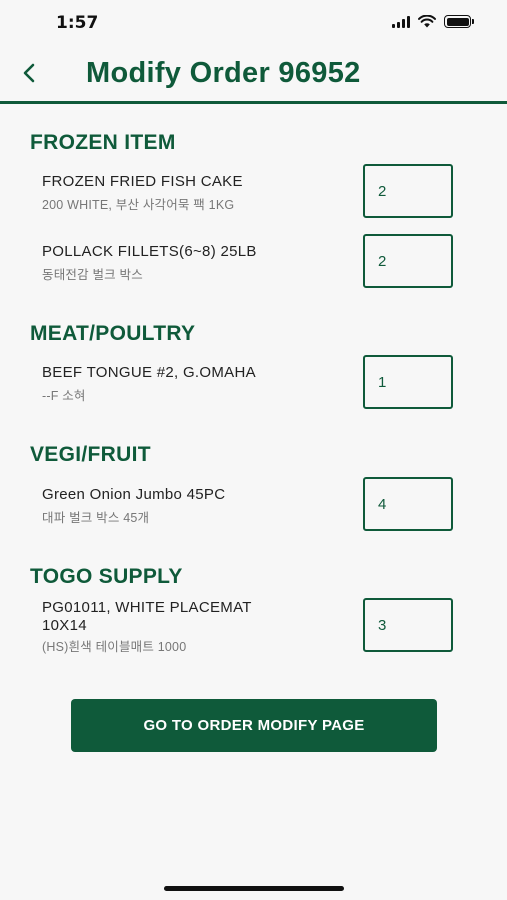  Describe the element at coordinates (253, 24) in the screenshot. I see `status-bar: 1:57` at that location.